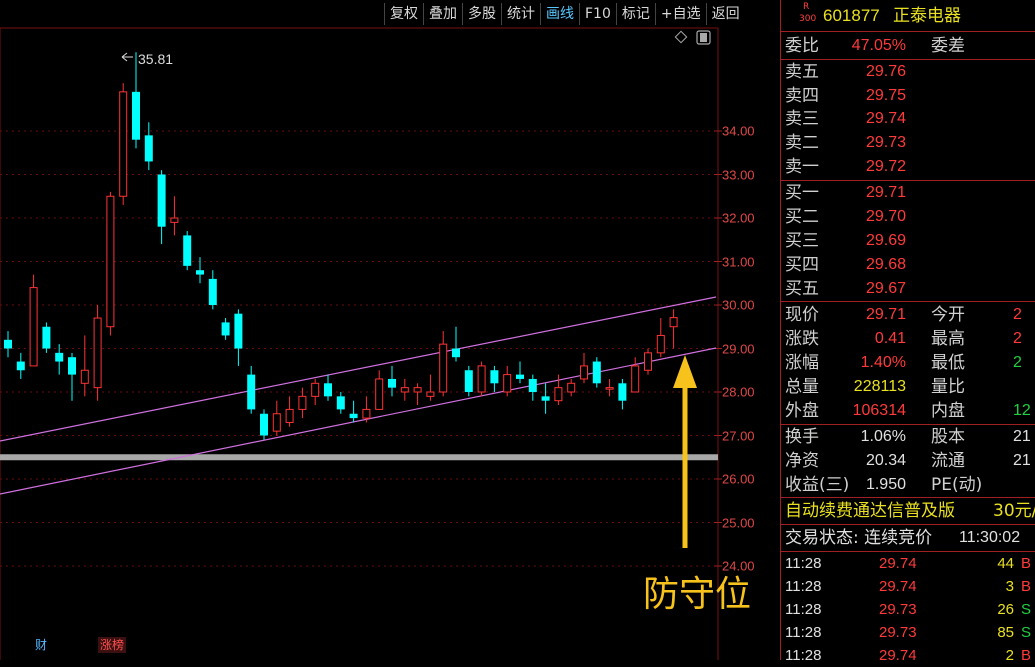 Image resolution: width=1035 pixels, height=667 pixels. Describe the element at coordinates (802, 217) in the screenshot. I see `buy-label: 买二` at that location.